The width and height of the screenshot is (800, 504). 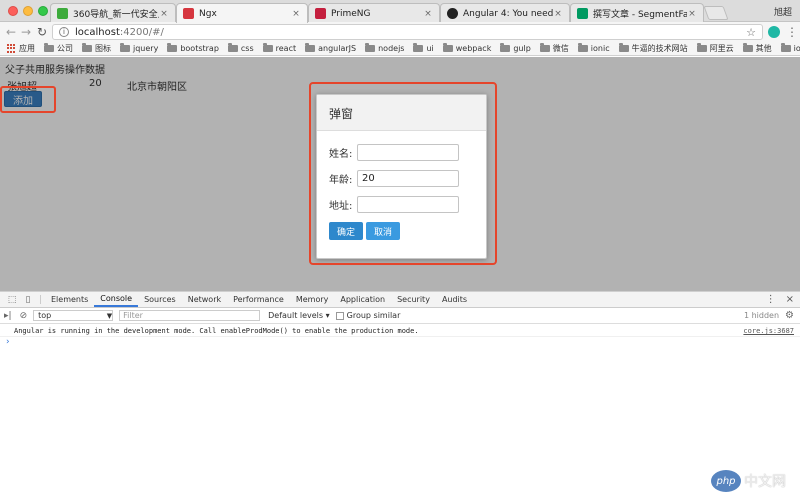 What do you see at coordinates (208, 13) in the screenshot?
I see `tab-title: Ngx` at bounding box center [208, 13].